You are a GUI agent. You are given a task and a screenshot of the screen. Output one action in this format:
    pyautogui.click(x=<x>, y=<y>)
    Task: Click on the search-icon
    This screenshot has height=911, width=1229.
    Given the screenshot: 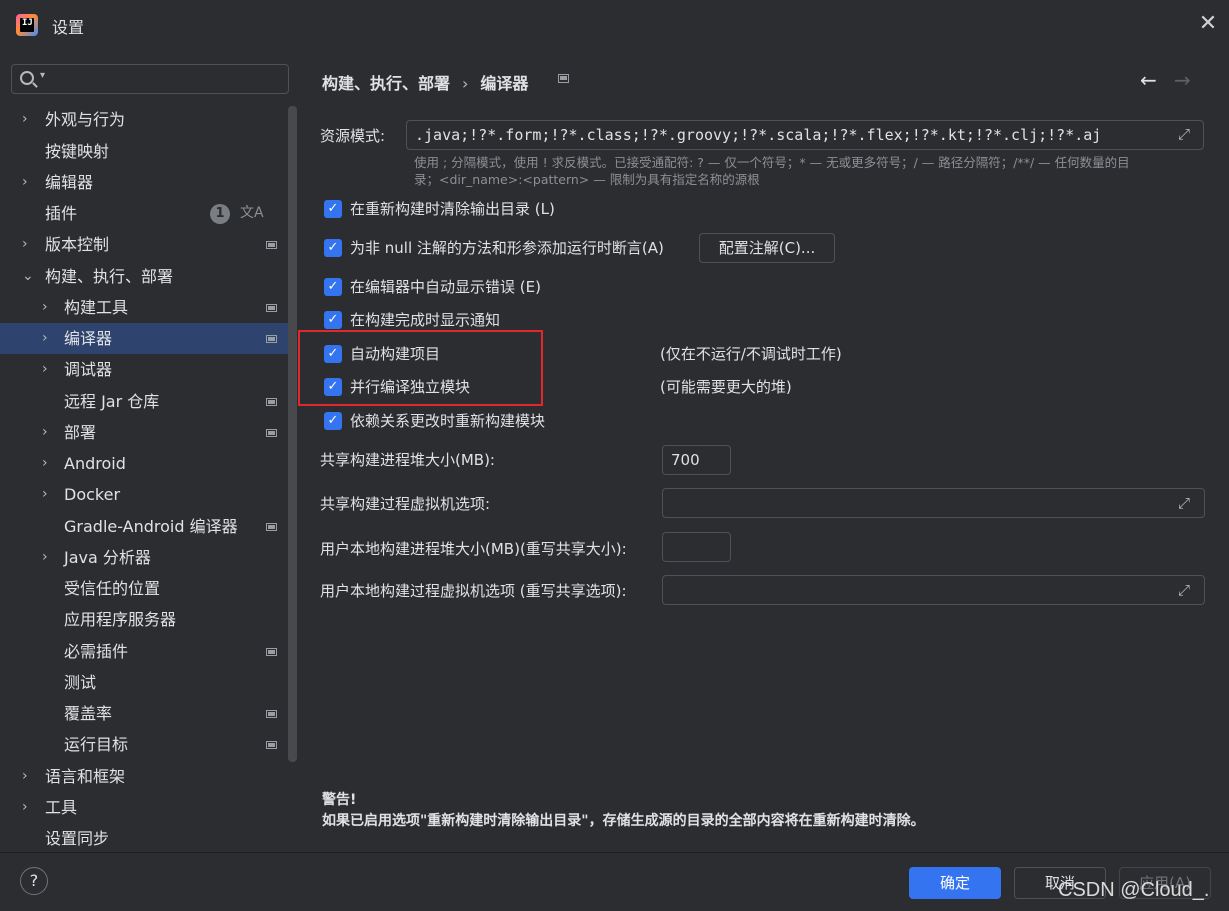 What is the action you would take?
    pyautogui.click(x=27, y=78)
    